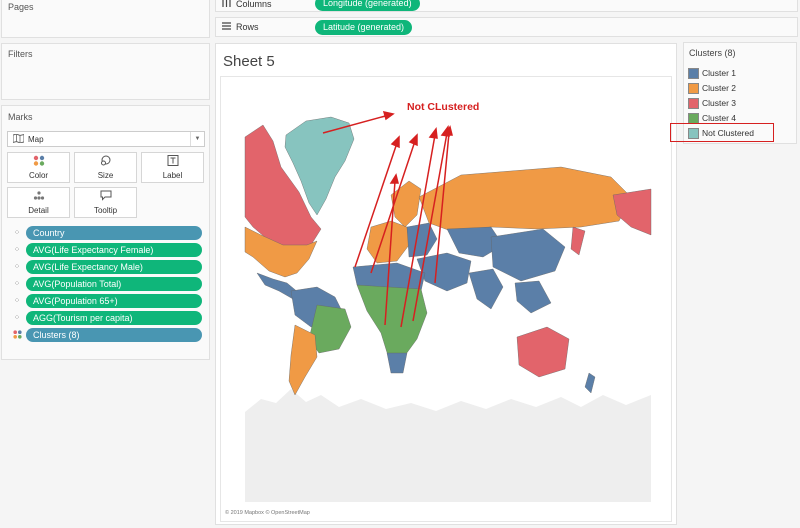 The image size is (800, 528). Describe the element at coordinates (448, 445) in the screenshot. I see `antarctica-region` at that location.